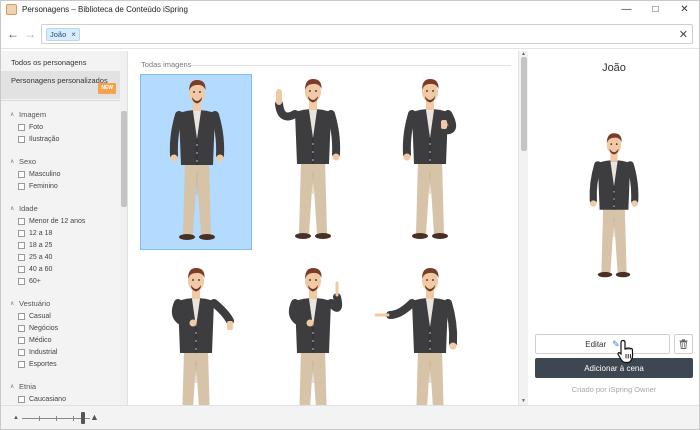 The image size is (700, 430). Describe the element at coordinates (28, 161) in the screenshot. I see `filter-group-label: Sexo` at that location.